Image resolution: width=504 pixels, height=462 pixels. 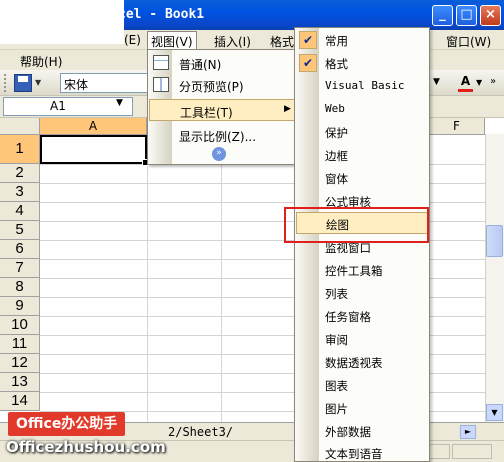 I want to click on menu-help: 帮助(H), so click(x=41, y=61).